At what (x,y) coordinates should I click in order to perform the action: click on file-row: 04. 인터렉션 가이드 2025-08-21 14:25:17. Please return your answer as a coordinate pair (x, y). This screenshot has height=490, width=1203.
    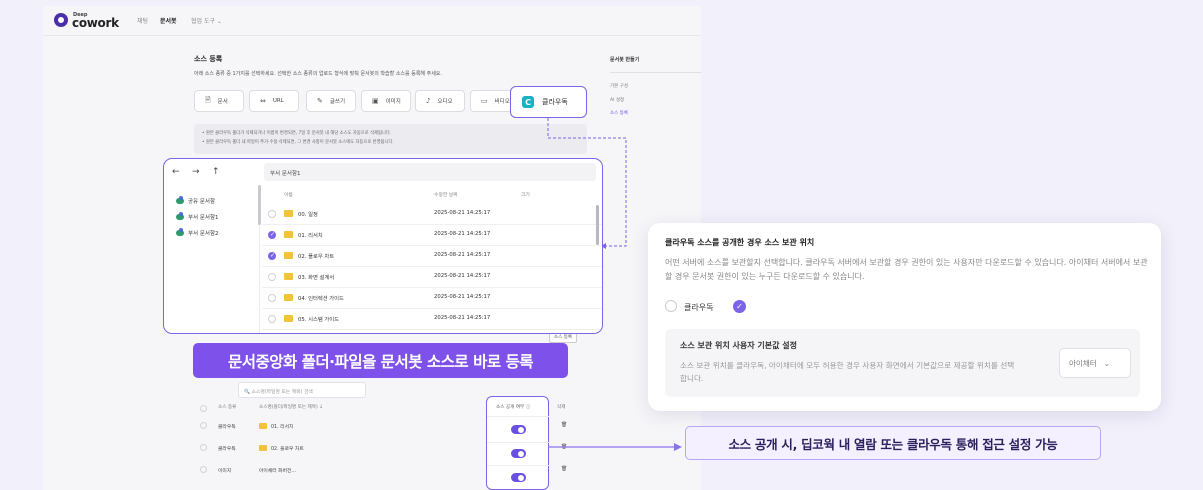
    Looking at the image, I should click on (432, 298).